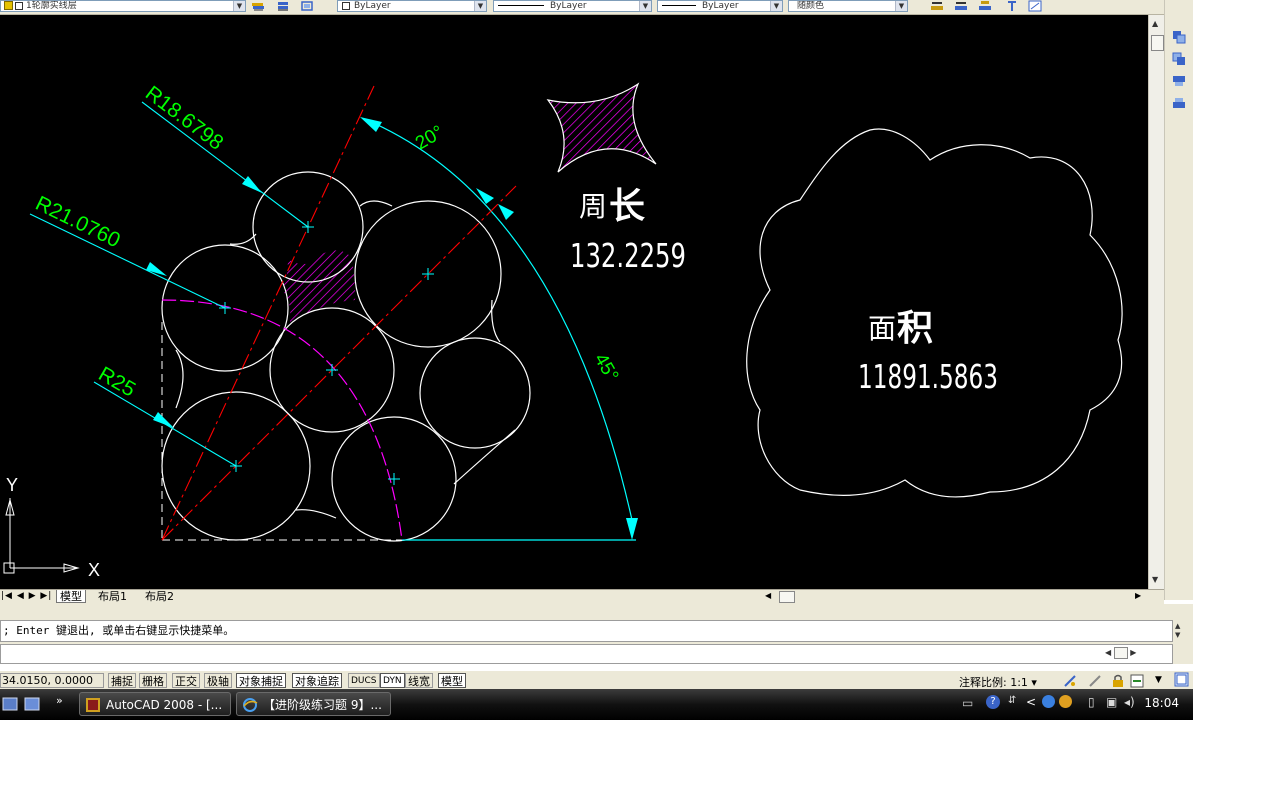 This screenshot has height=800, width=1280. I want to click on lineweight-combo: ByLayer ▼, so click(720, 6).